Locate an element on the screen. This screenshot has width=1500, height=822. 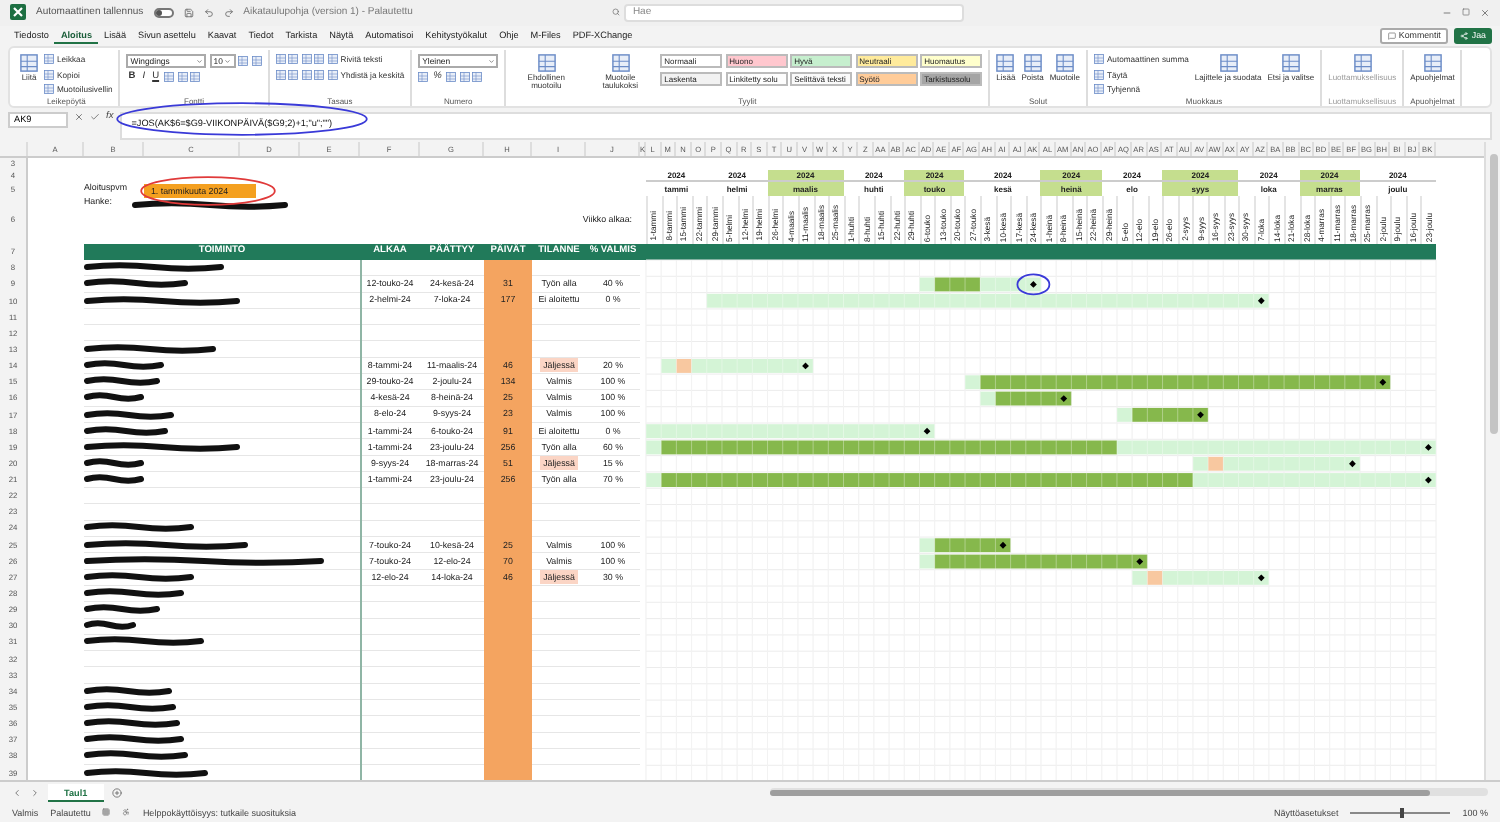
horizontal-scrollbar is located at coordinates (1128, 792).